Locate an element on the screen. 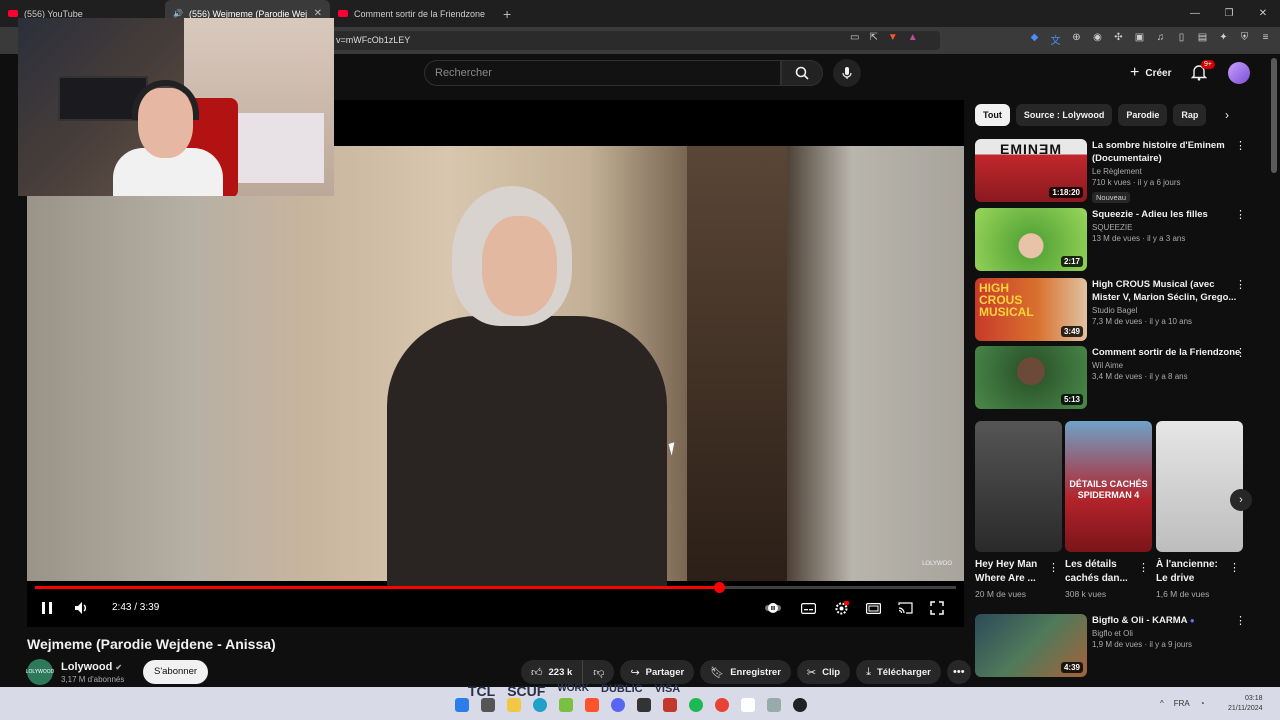  save-button: 🔖︎ Enregistrer is located at coordinates (745, 672).